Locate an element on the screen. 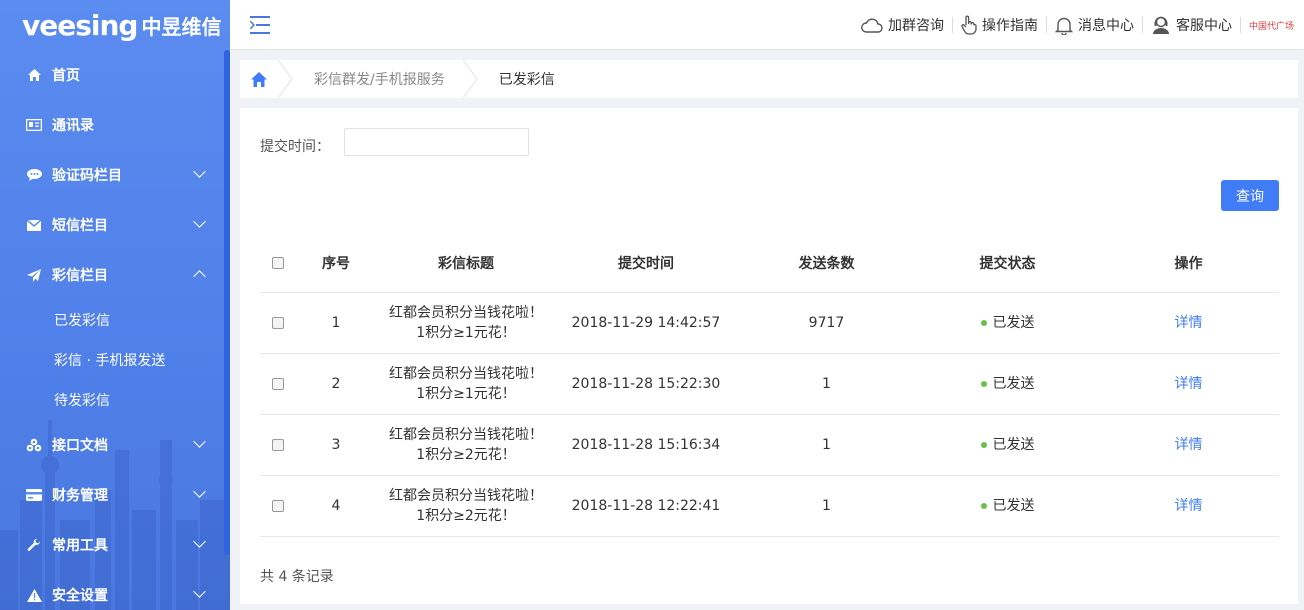 The image size is (1304, 610). submit-time-input is located at coordinates (436, 142).